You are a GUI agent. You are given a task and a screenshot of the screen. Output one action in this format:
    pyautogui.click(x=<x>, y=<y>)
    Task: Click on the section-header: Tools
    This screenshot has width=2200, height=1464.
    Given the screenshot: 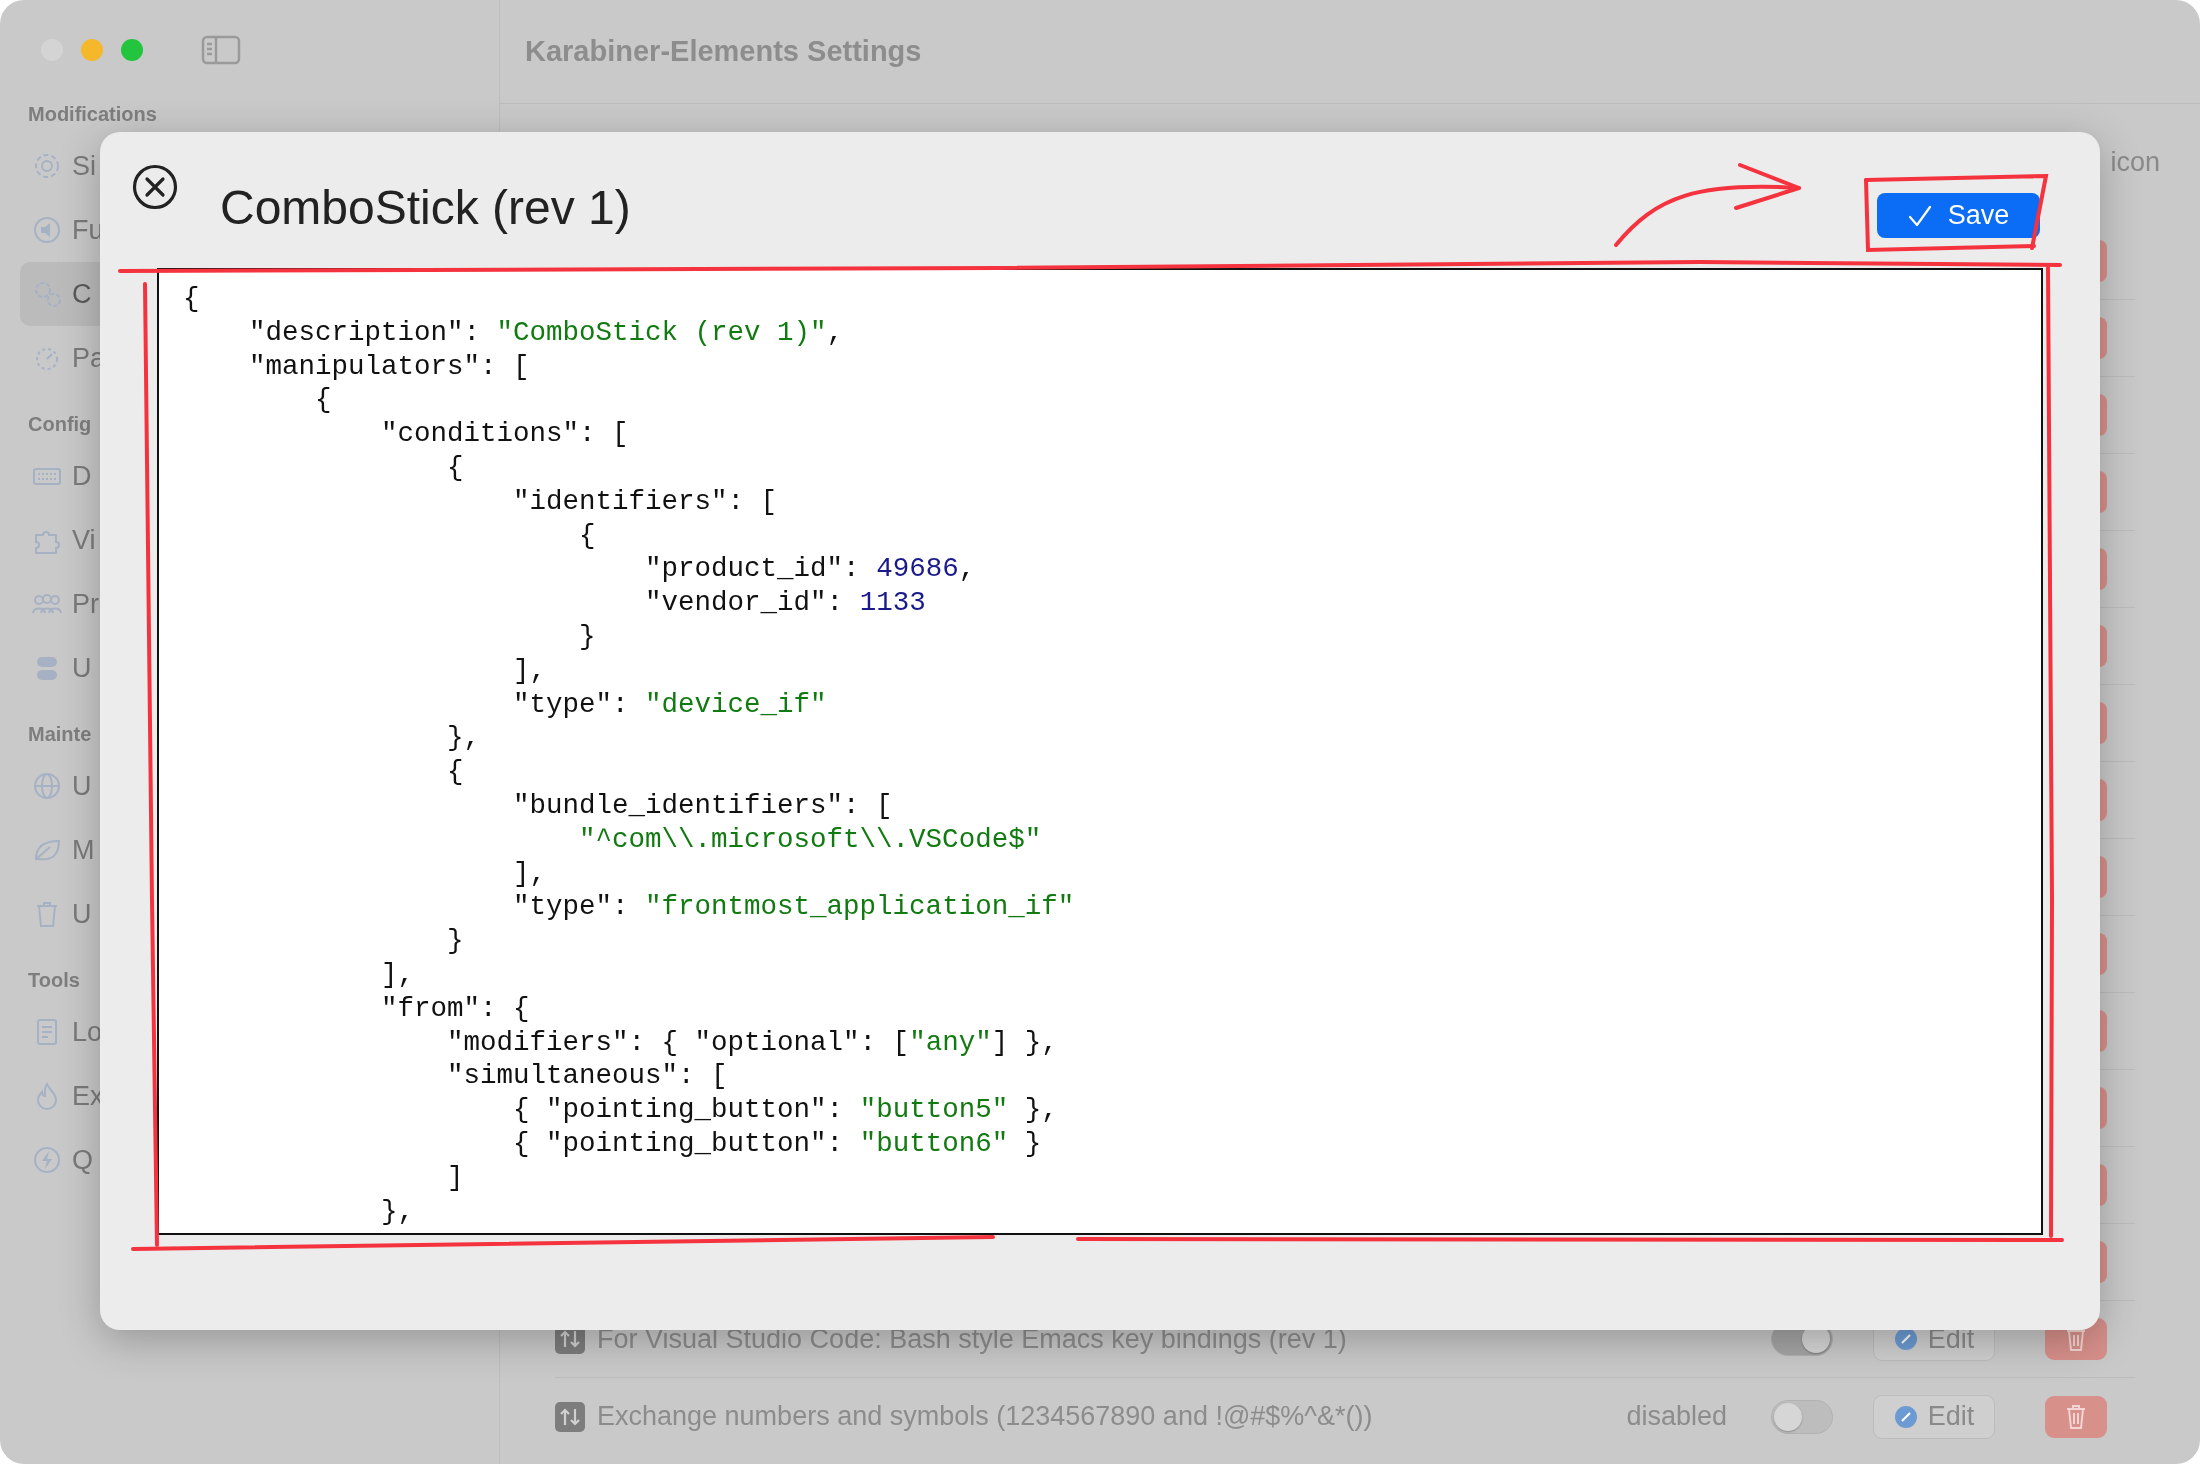 What is the action you would take?
    pyautogui.click(x=54, y=980)
    